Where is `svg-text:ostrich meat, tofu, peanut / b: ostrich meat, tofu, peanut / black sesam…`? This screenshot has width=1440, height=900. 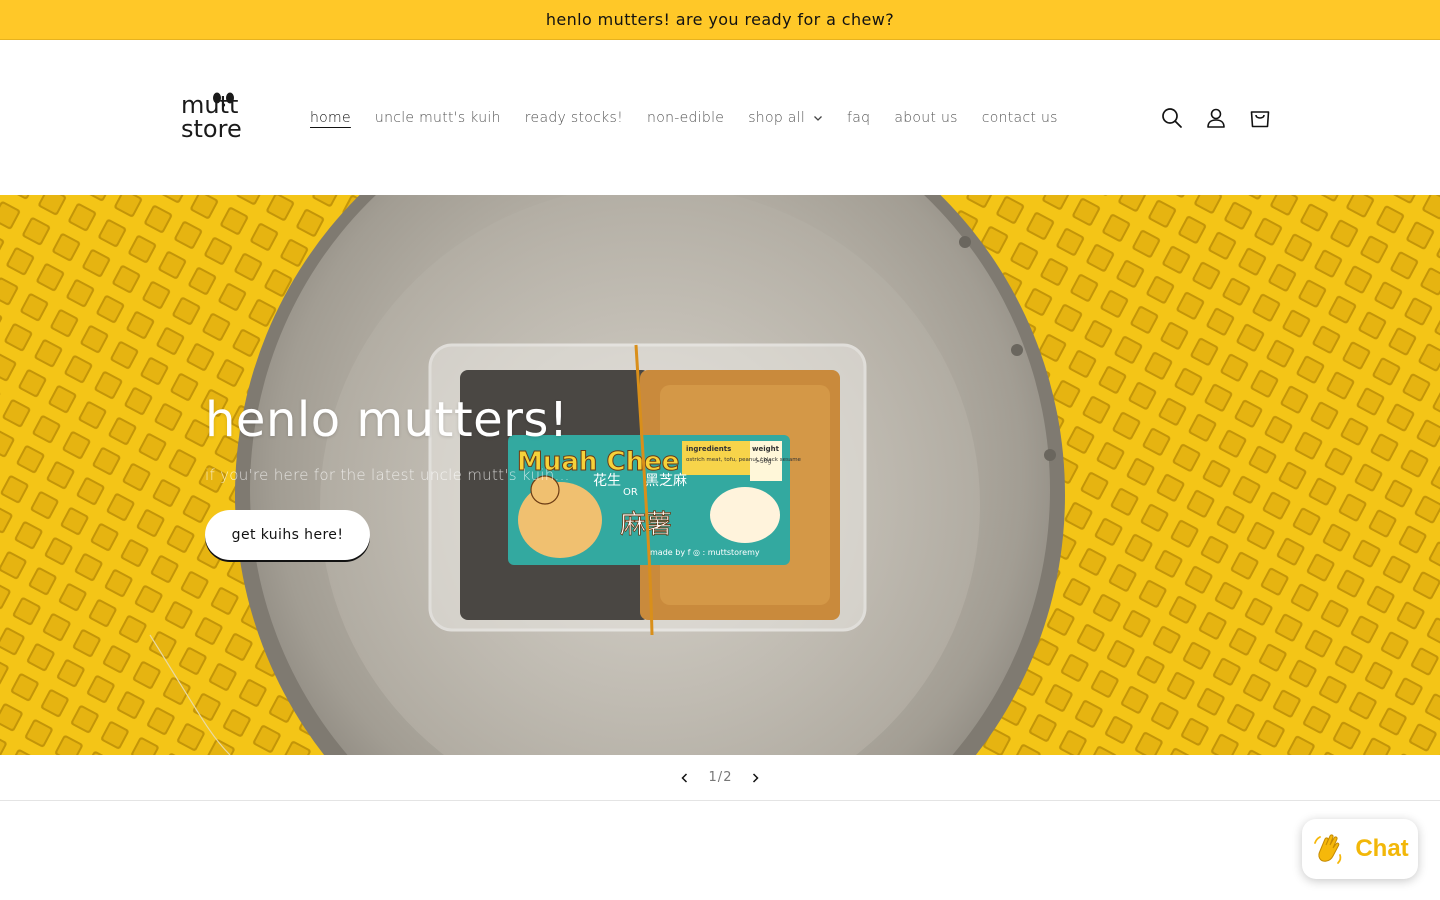 svg-text:ostrich meat, tofu, peanut / b: ostrich meat, tofu, peanut / black sesam… is located at coordinates (744, 460).